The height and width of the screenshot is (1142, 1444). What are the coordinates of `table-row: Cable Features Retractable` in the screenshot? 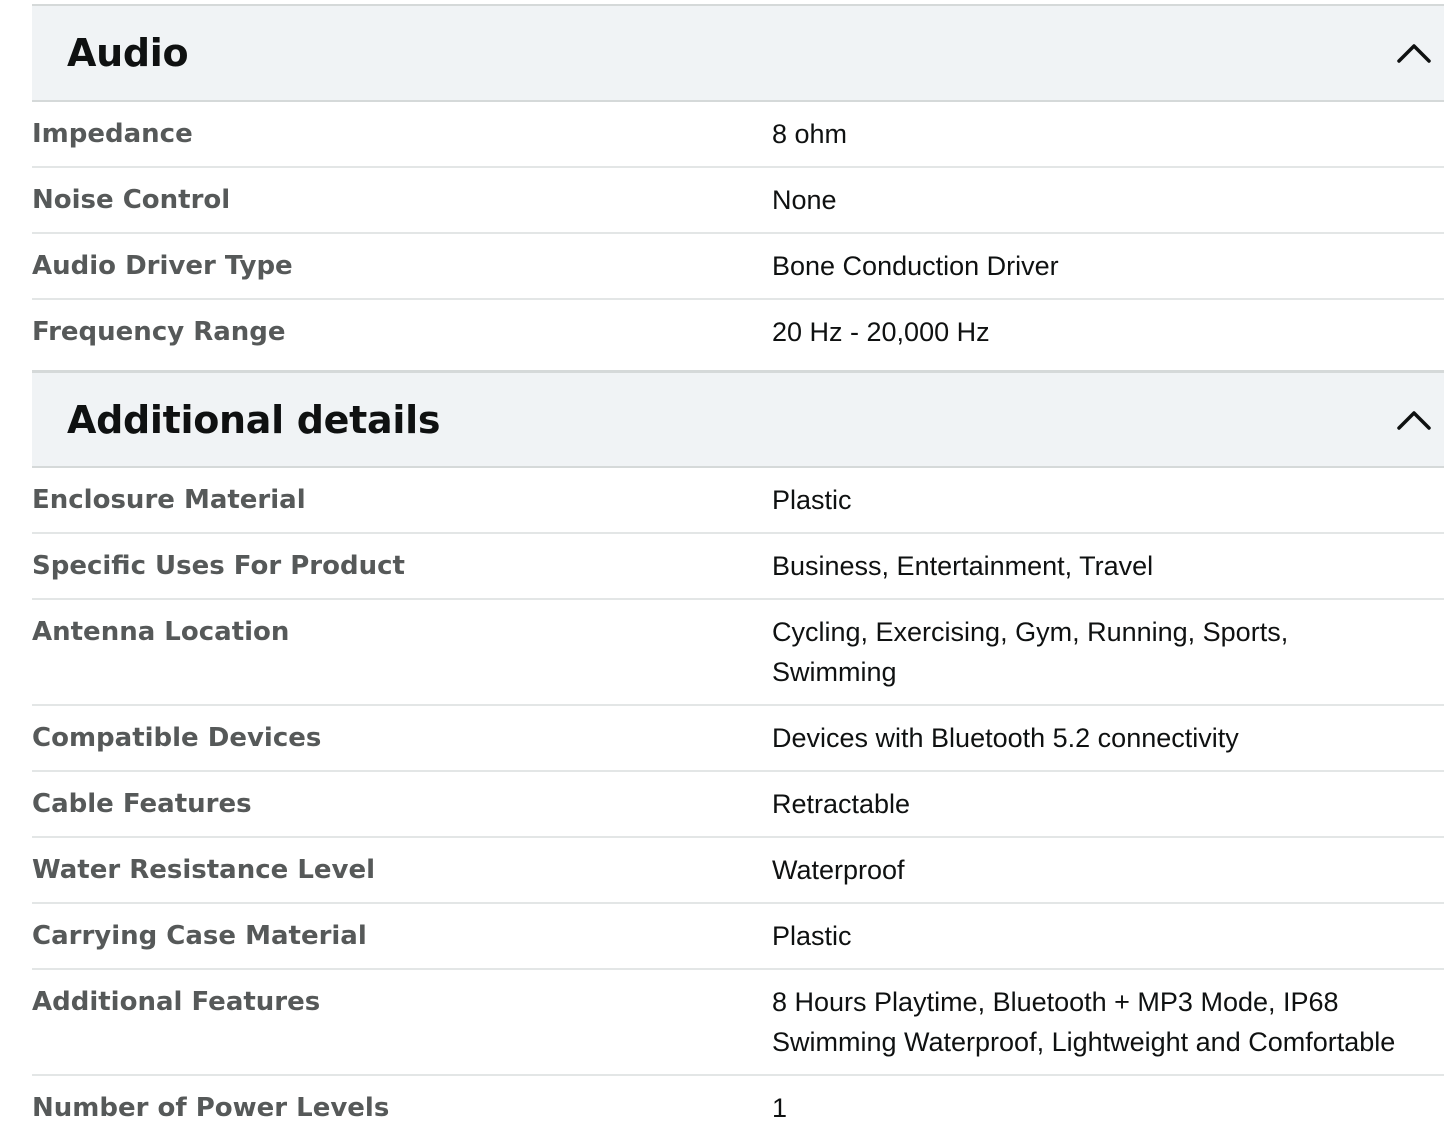 It's located at (738, 805).